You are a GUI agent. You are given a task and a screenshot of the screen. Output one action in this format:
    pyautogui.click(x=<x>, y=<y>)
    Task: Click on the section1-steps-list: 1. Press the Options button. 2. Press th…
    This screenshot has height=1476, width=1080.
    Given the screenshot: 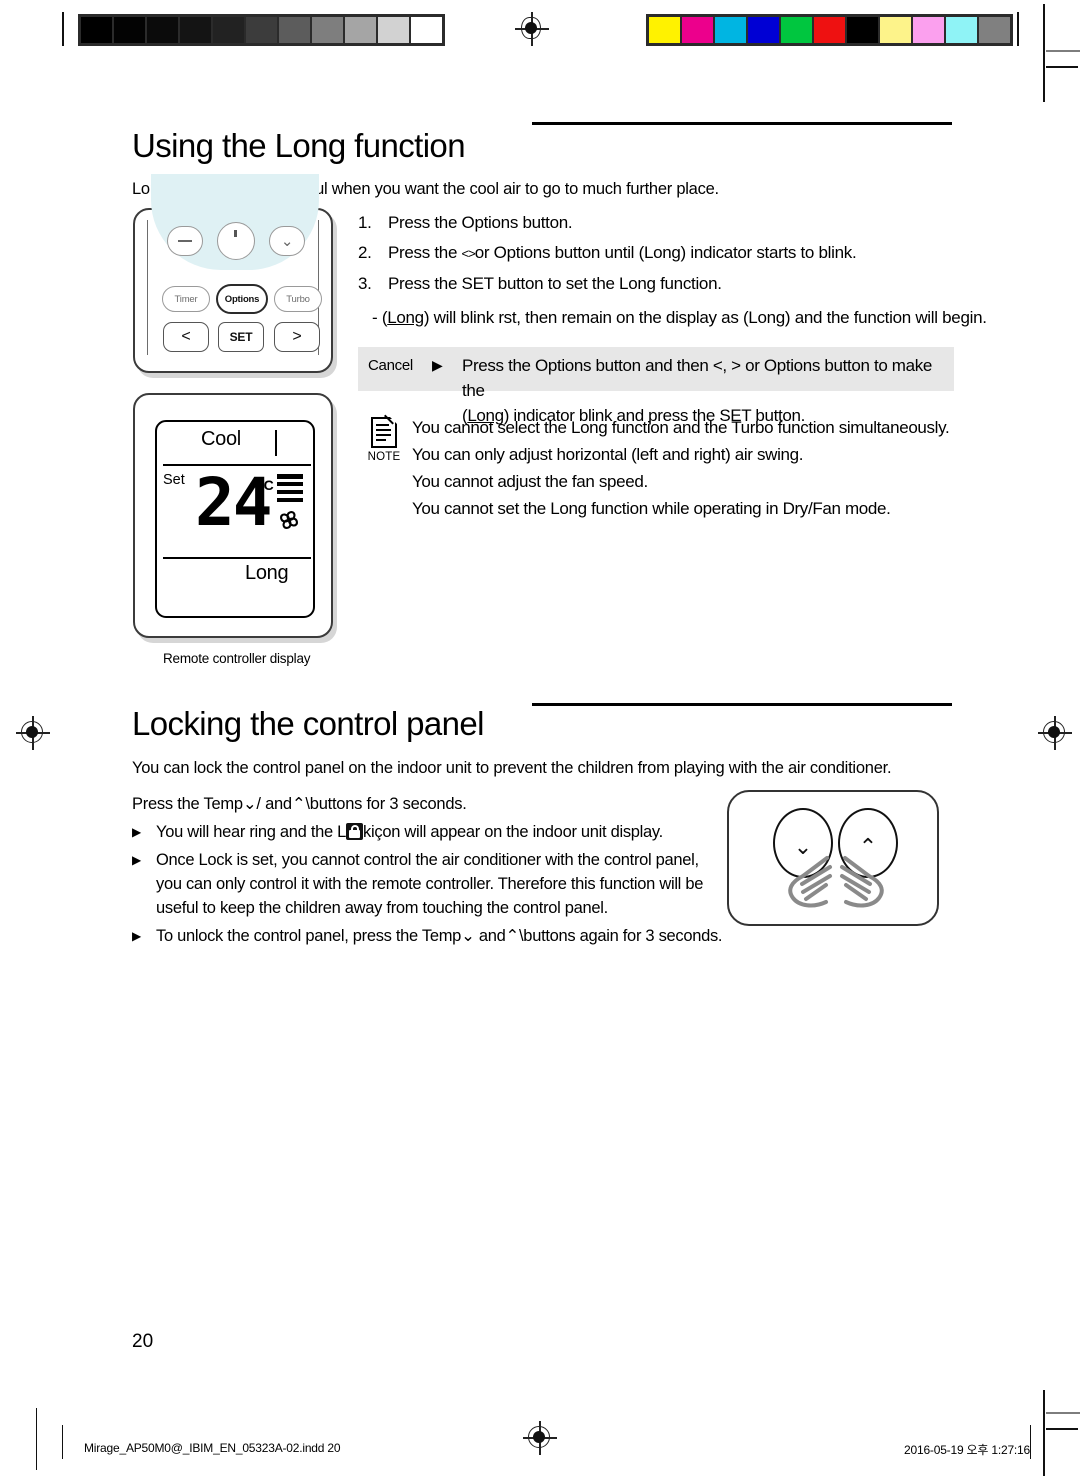 What is the action you would take?
    pyautogui.click(x=678, y=269)
    